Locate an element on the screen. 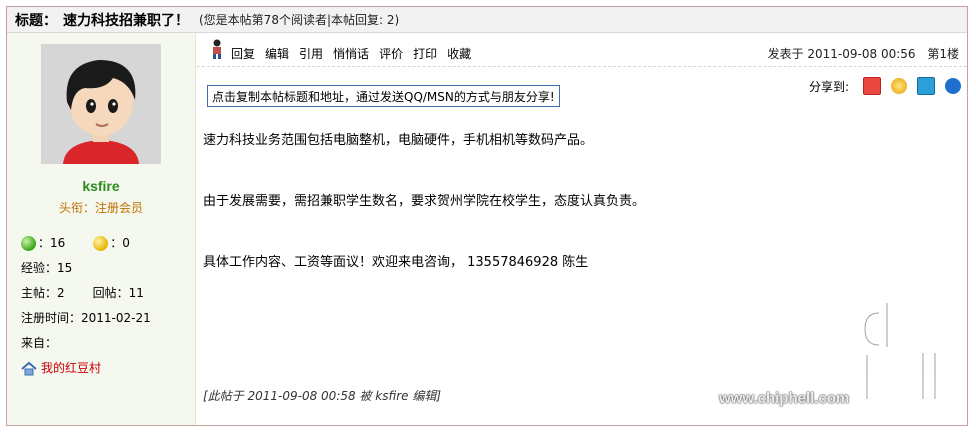  yellow-count: ：0 is located at coordinates (120, 243).